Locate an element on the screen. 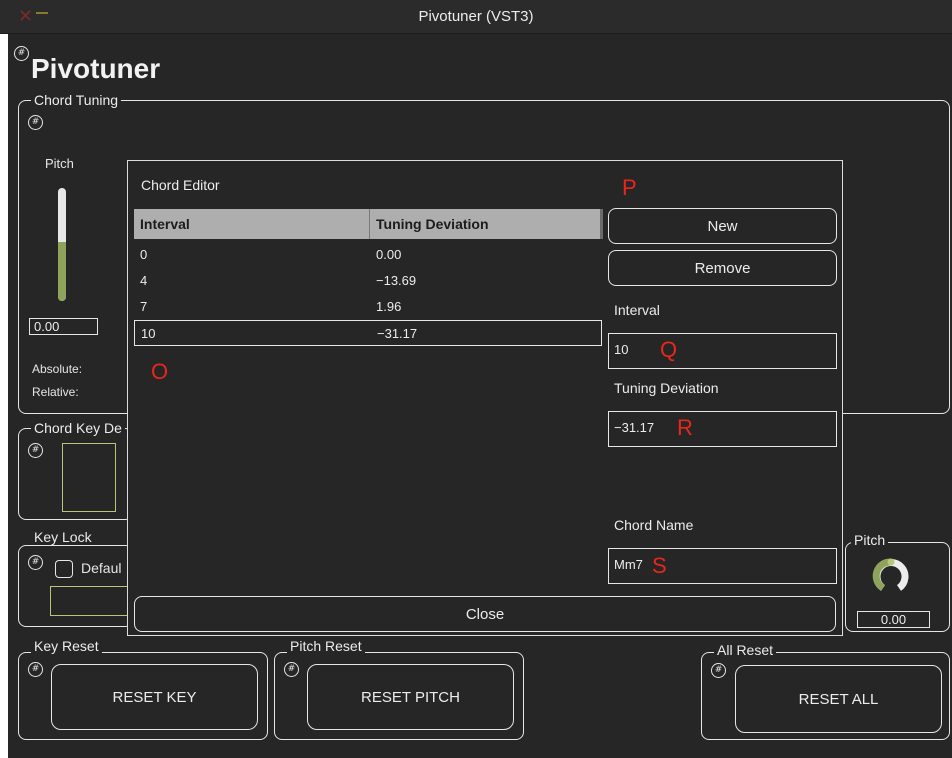  remove-button: Remove is located at coordinates (722, 268).